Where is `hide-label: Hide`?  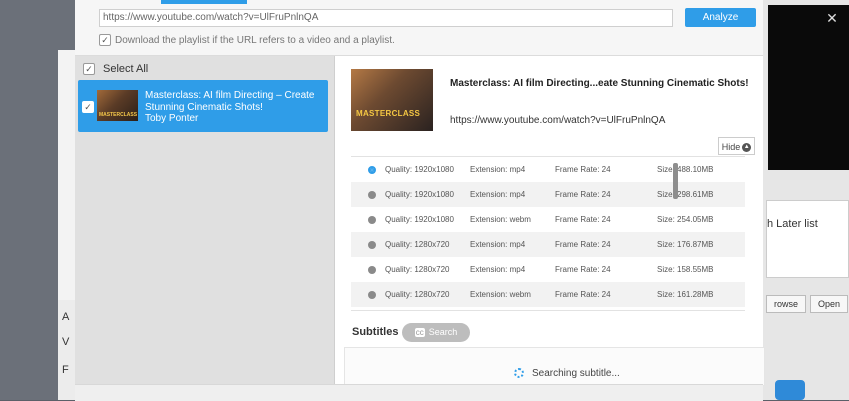
hide-label: Hide is located at coordinates (731, 147).